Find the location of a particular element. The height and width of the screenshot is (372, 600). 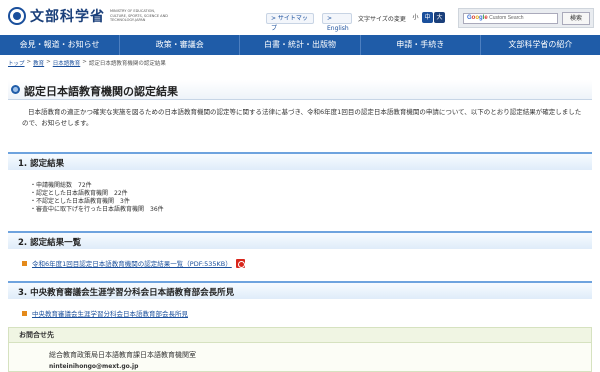

nav-item-policy: 政策・審議会 is located at coordinates (180, 45).